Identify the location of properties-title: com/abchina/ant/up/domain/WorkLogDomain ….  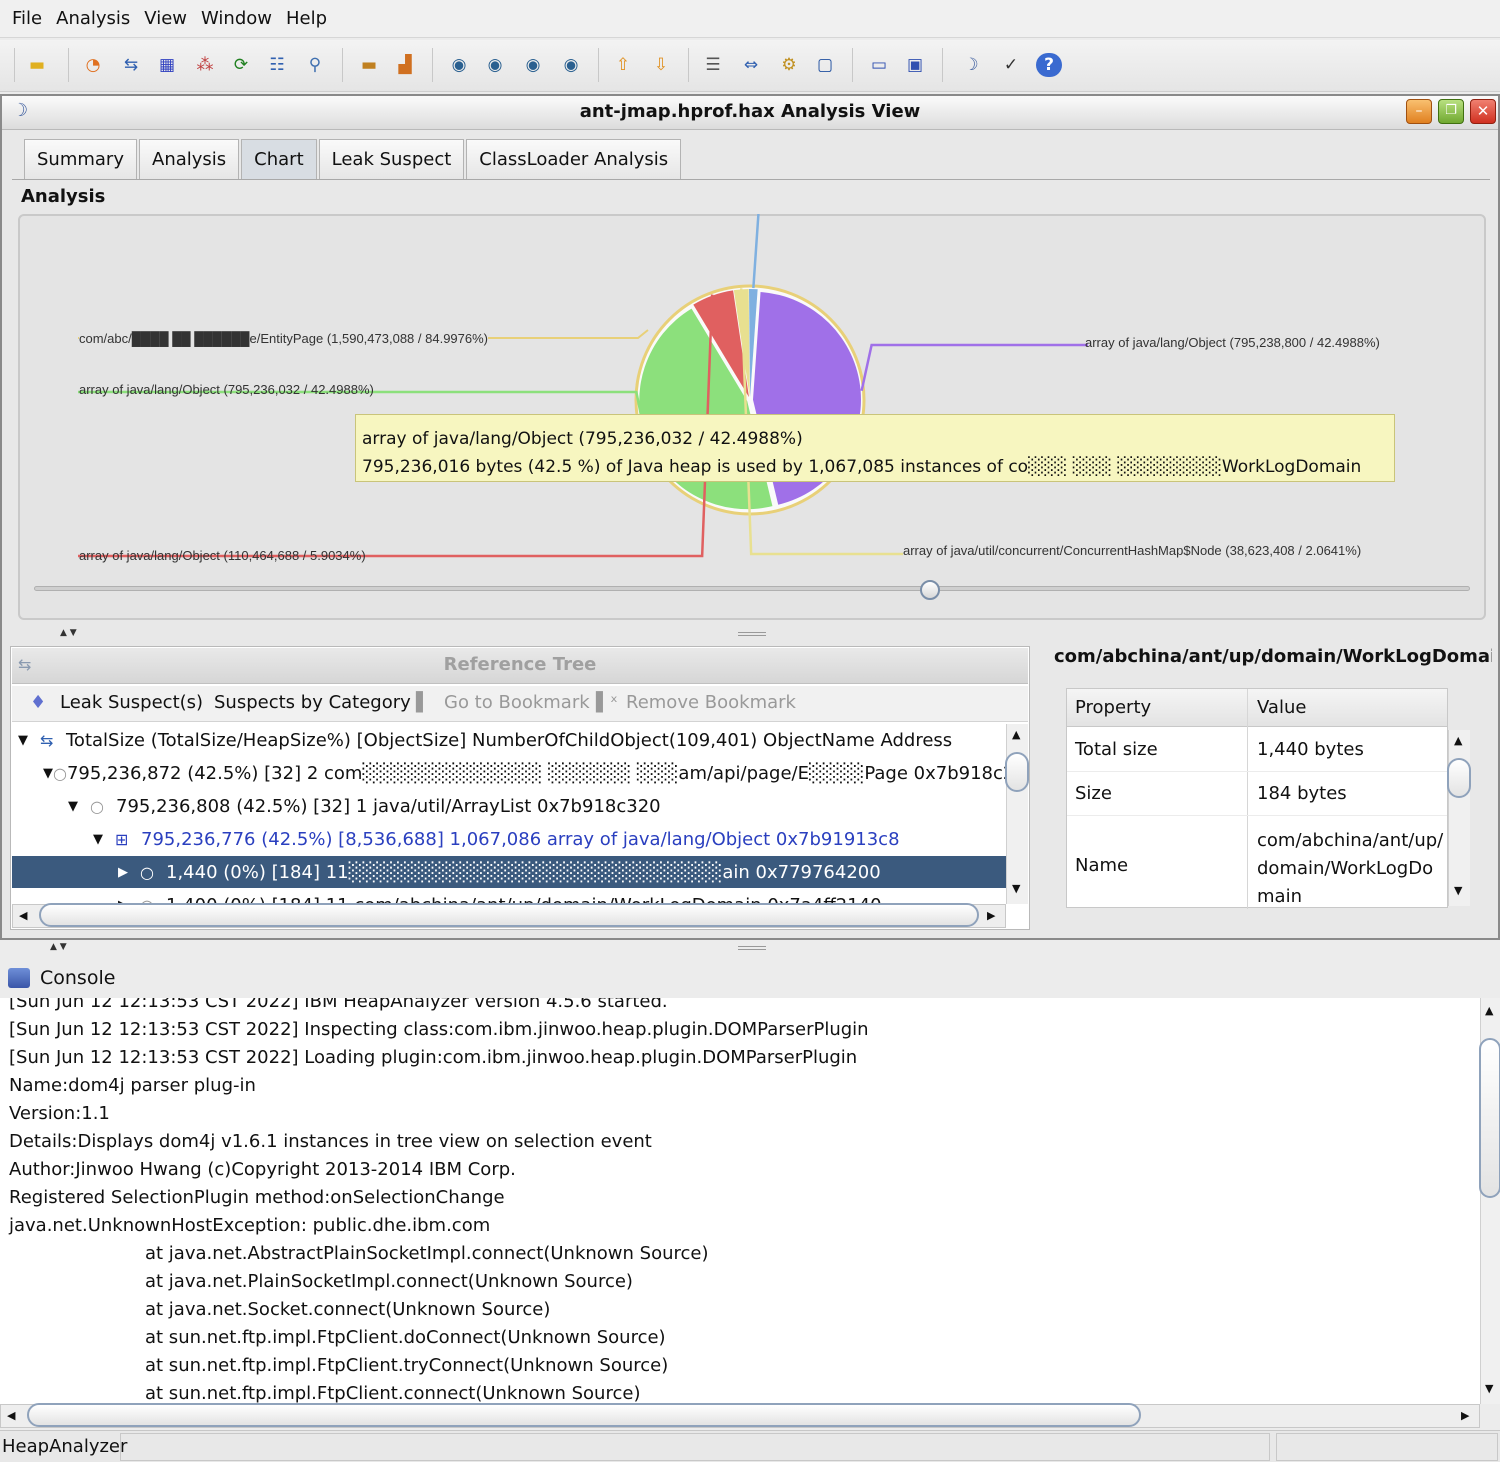
(1273, 656).